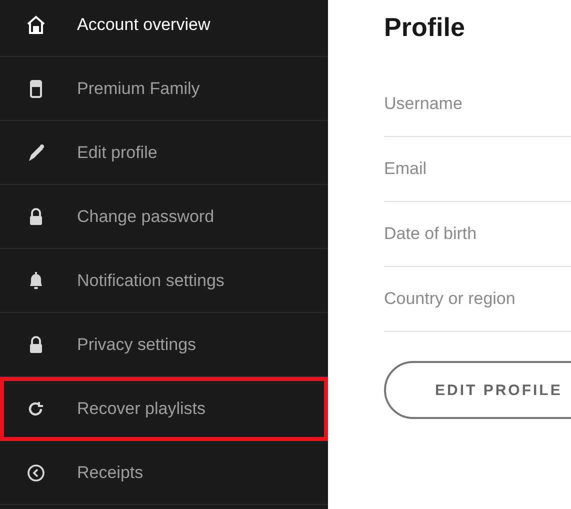 The height and width of the screenshot is (509, 571). Describe the element at coordinates (423, 104) in the screenshot. I see `field-label: Username` at that location.